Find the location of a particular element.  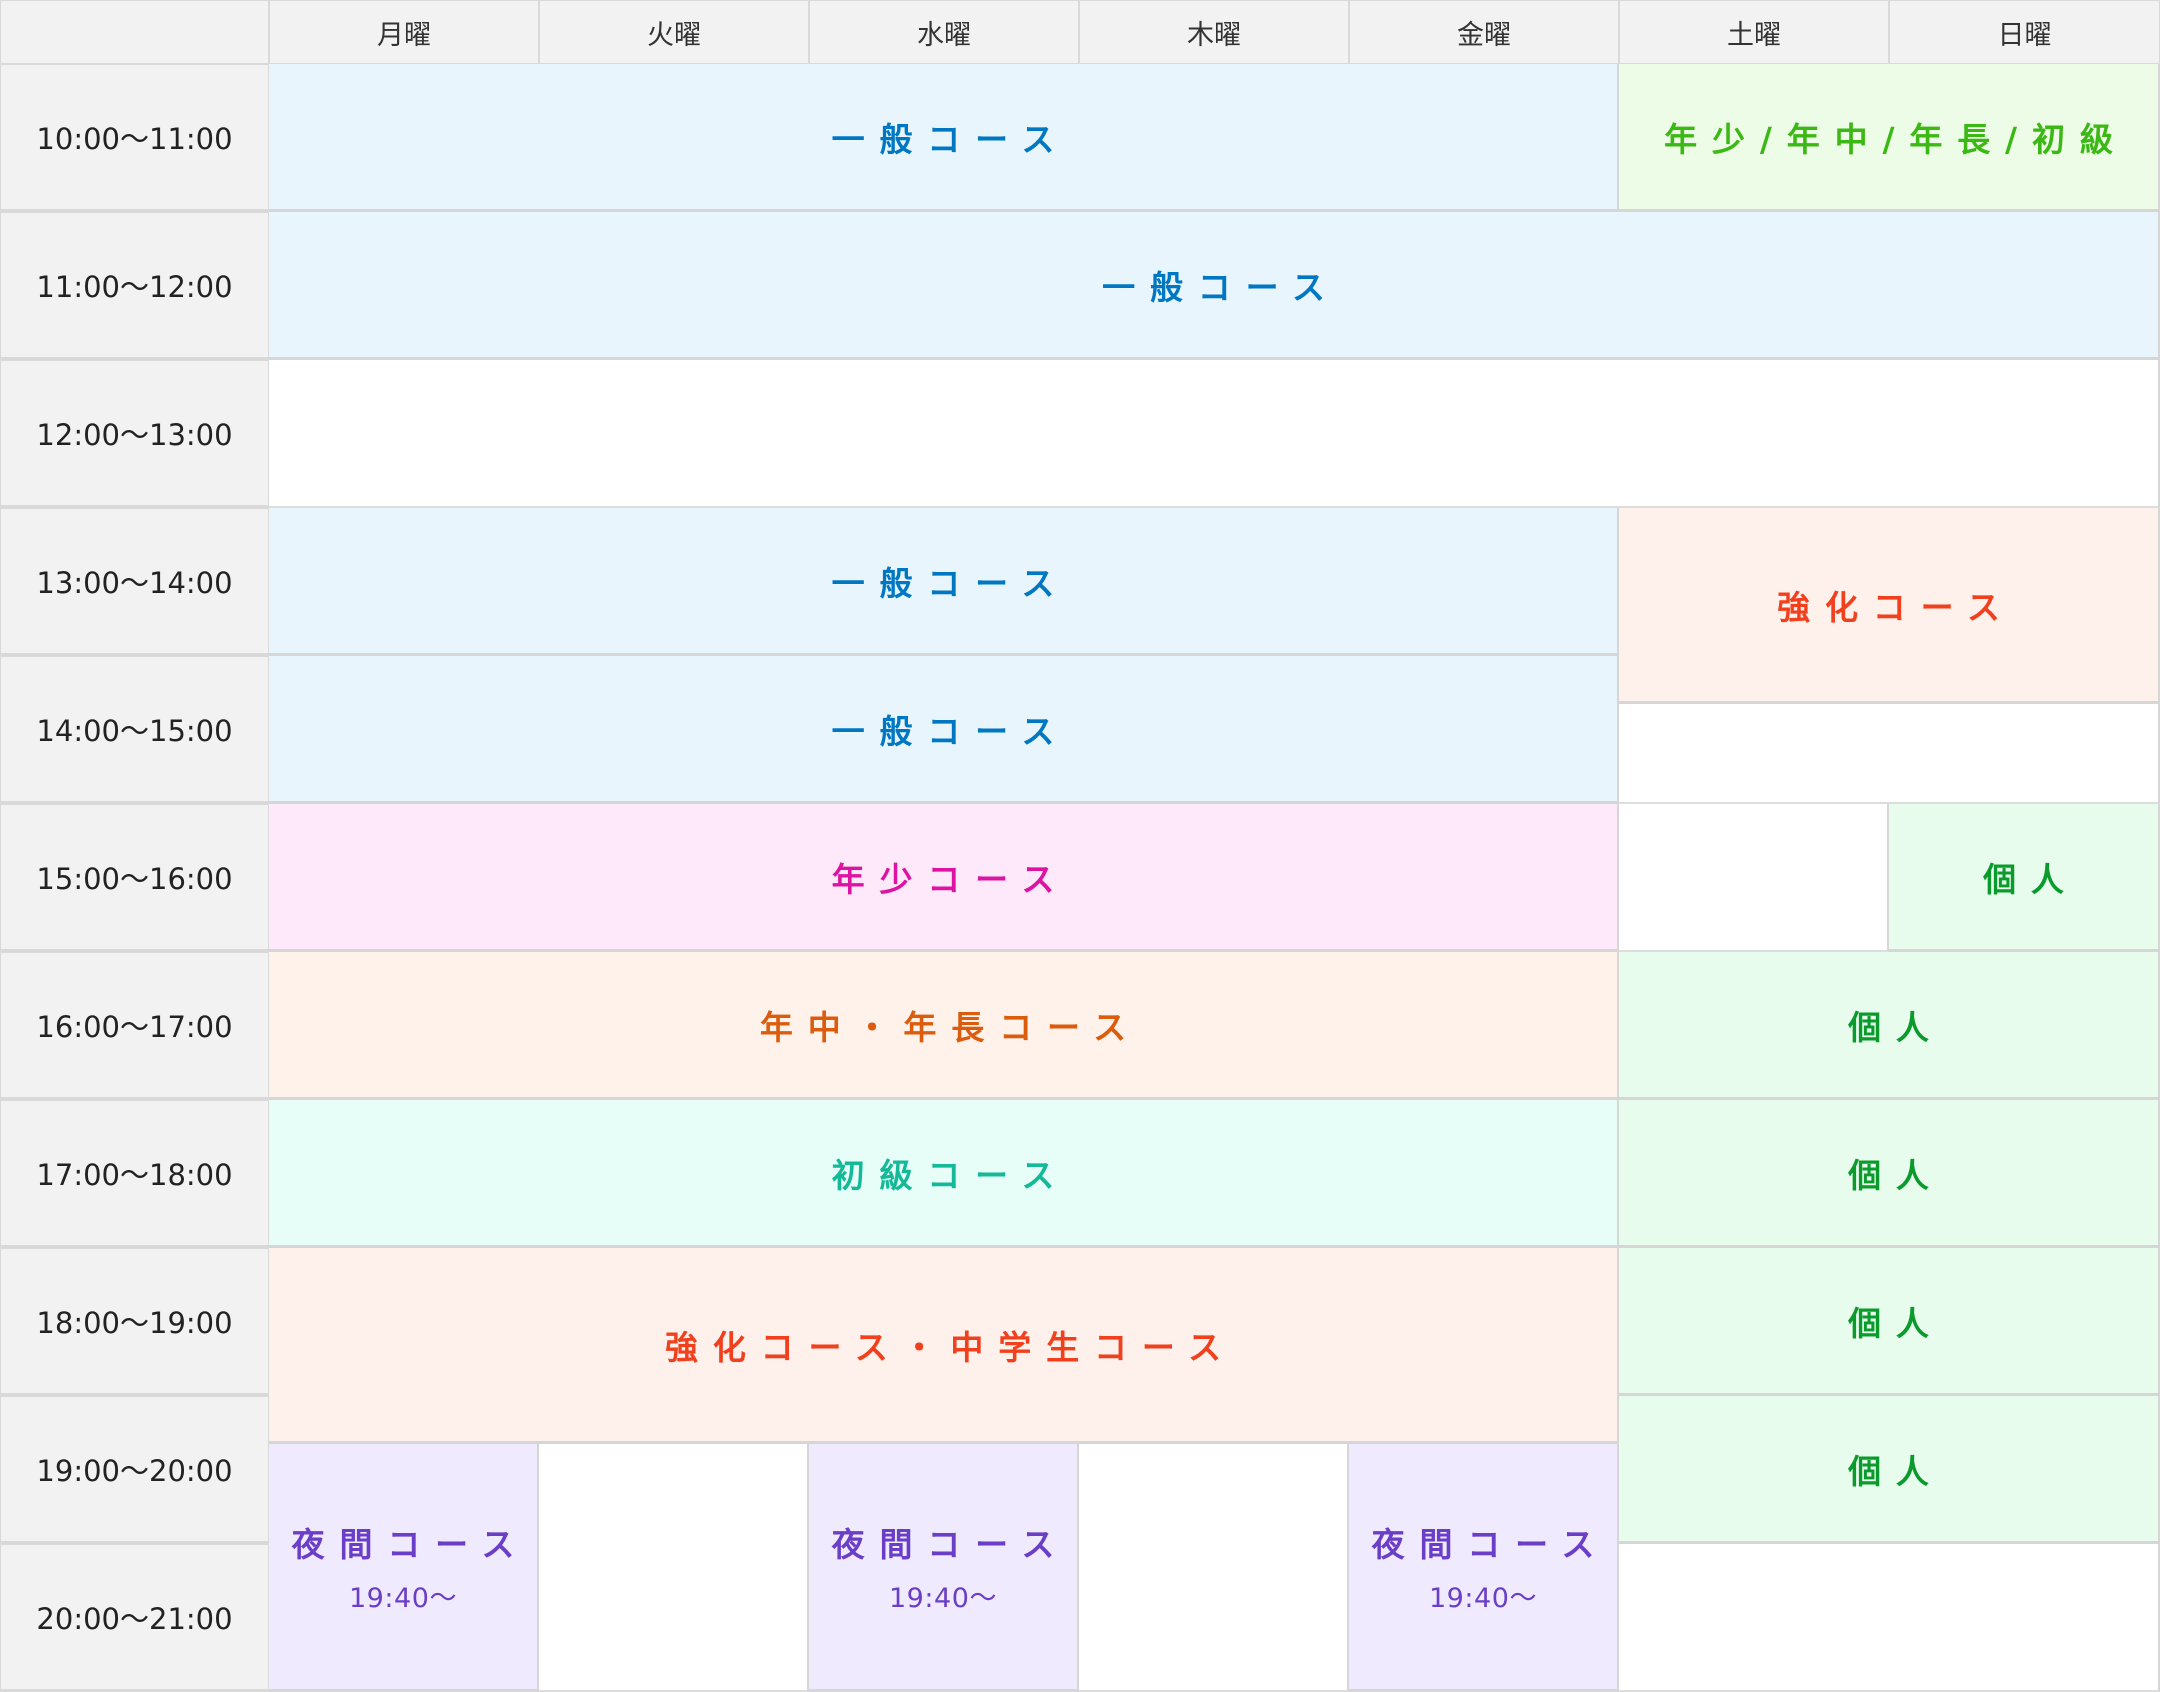

time-slot: 19:00〜20:00 is located at coordinates (134, 1470).